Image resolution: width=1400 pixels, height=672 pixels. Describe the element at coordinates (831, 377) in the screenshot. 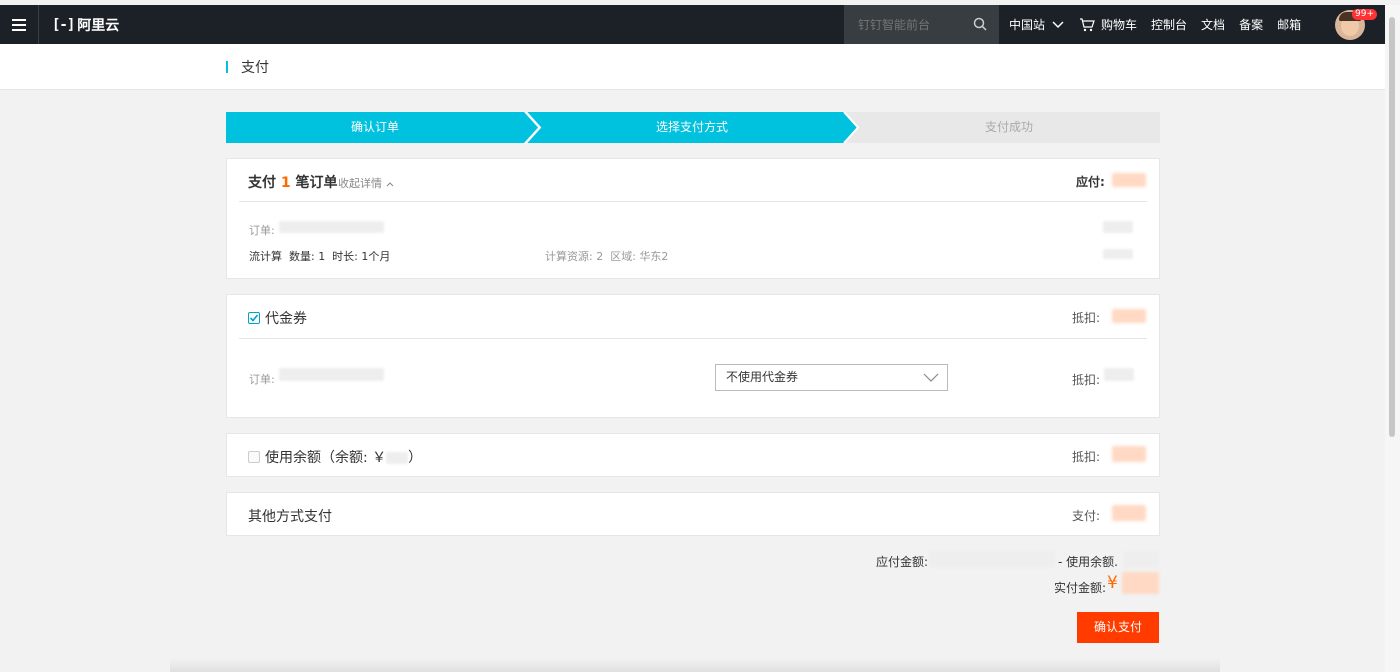

I see `voucher-select: 不使用代金券` at that location.